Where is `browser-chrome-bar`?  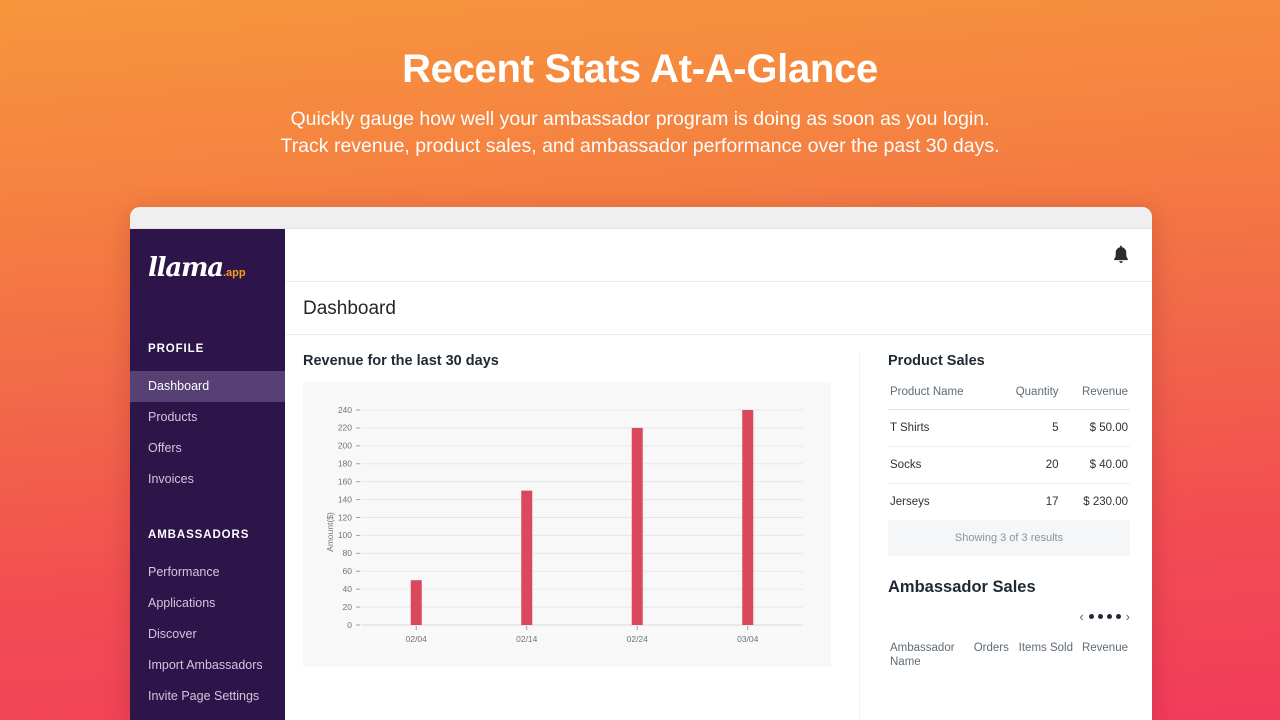 browser-chrome-bar is located at coordinates (641, 218).